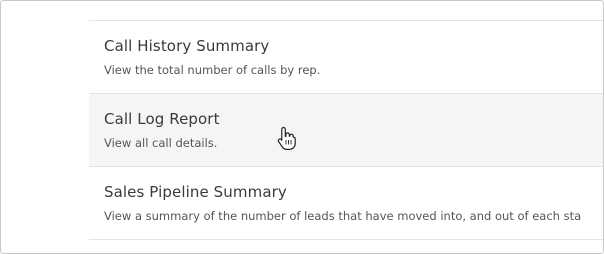 The height and width of the screenshot is (254, 604). I want to click on report-description: View the total number of calls by rep., so click(212, 70).